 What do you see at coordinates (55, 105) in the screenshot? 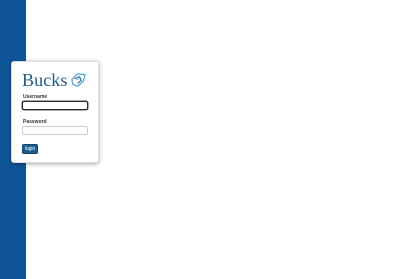
I see `username-input` at bounding box center [55, 105].